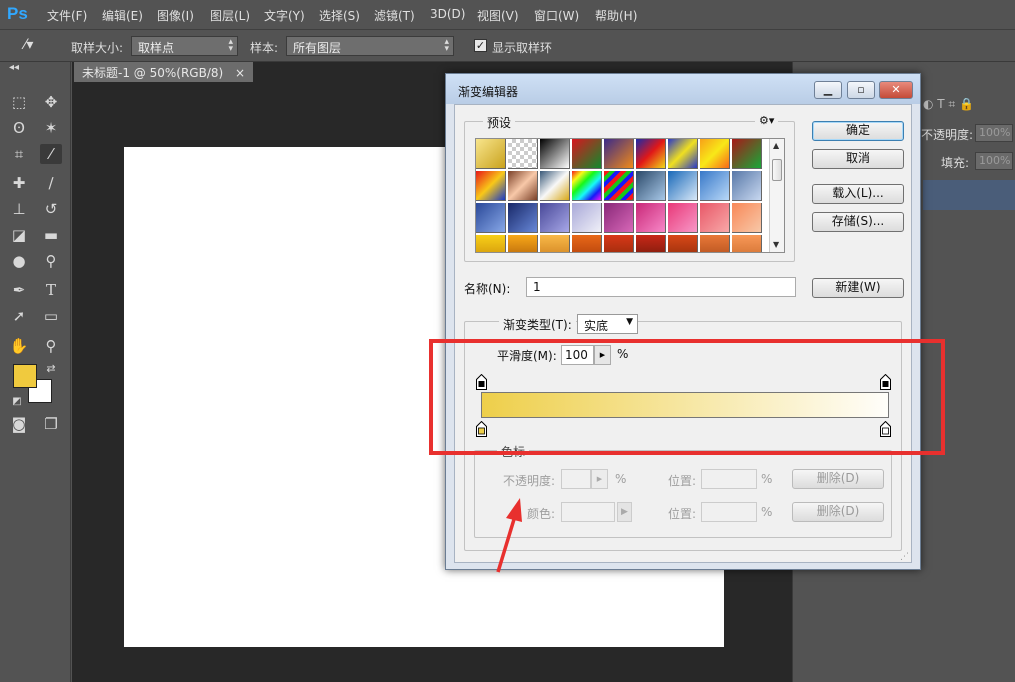  Describe the element at coordinates (394, 15) in the screenshot. I see `menu-filter: 滤镜(T)` at that location.